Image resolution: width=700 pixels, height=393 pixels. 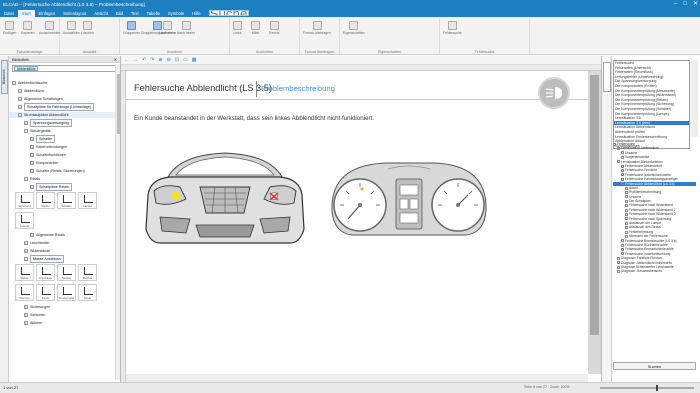 I want to click on library-tree-item: + Widerstände, so click(x=62, y=251).